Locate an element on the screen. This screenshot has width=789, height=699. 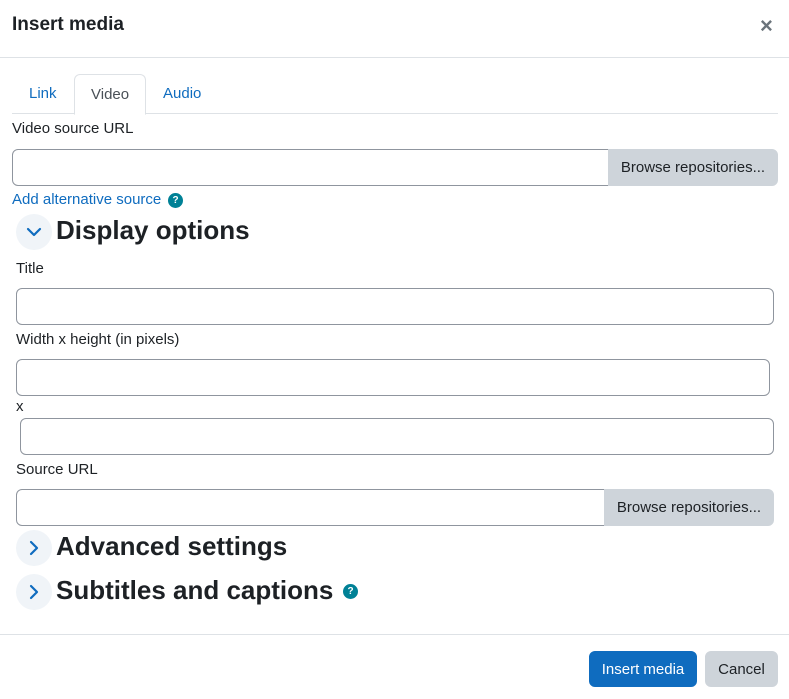
height-input is located at coordinates (397, 436).